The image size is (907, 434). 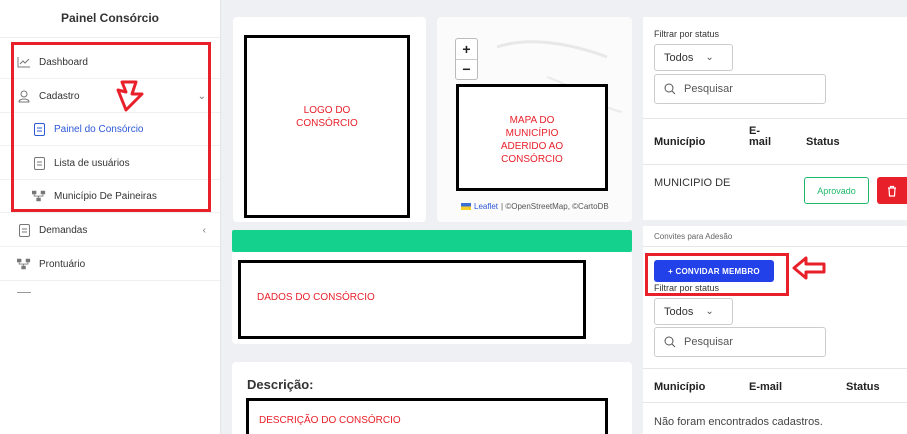 I want to click on logo-text: LOGO DO CONSÓRCIO, so click(x=327, y=117).